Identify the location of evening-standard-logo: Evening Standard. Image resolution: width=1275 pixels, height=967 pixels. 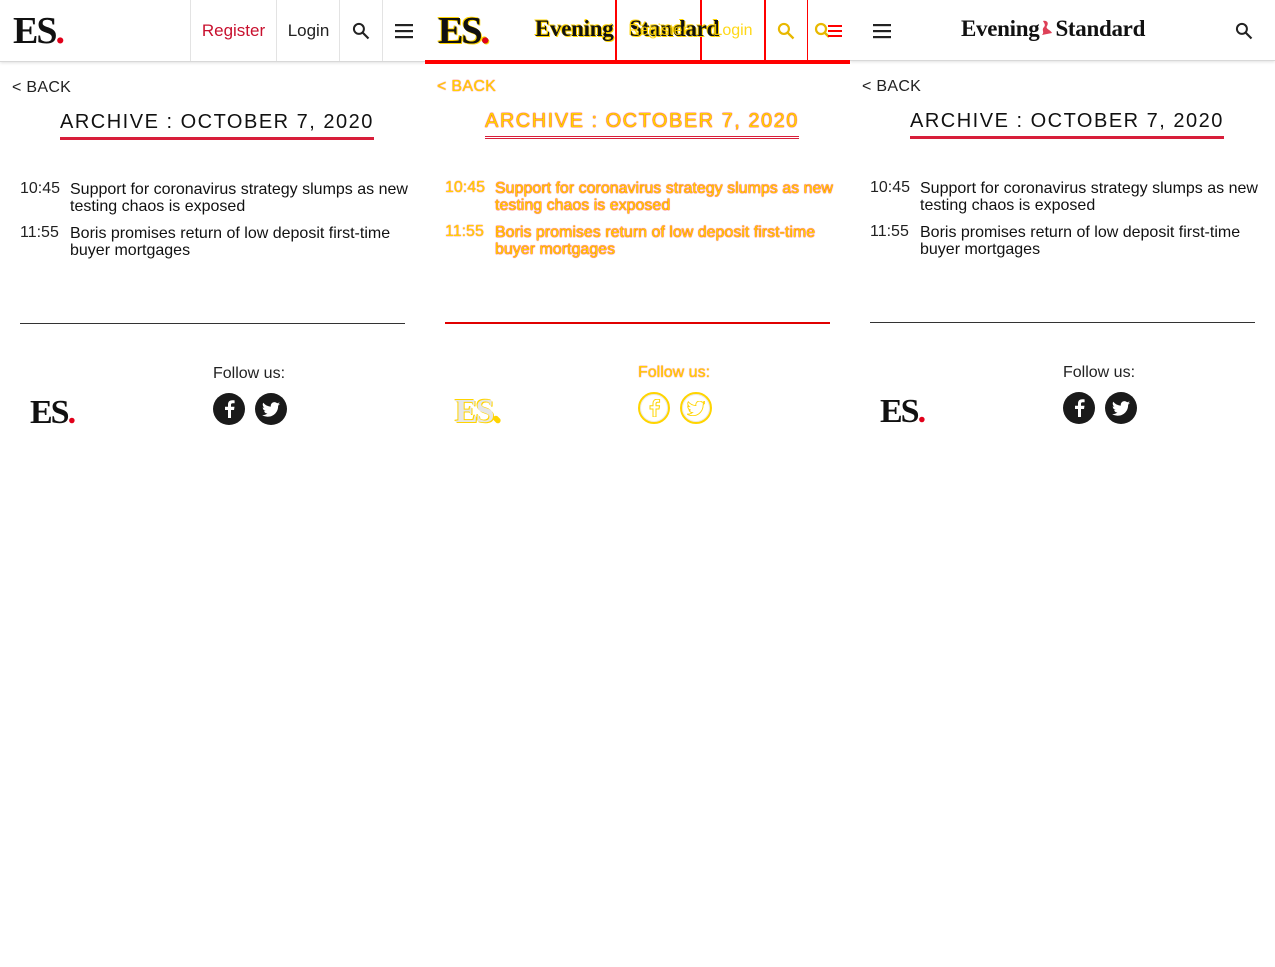
(1053, 29).